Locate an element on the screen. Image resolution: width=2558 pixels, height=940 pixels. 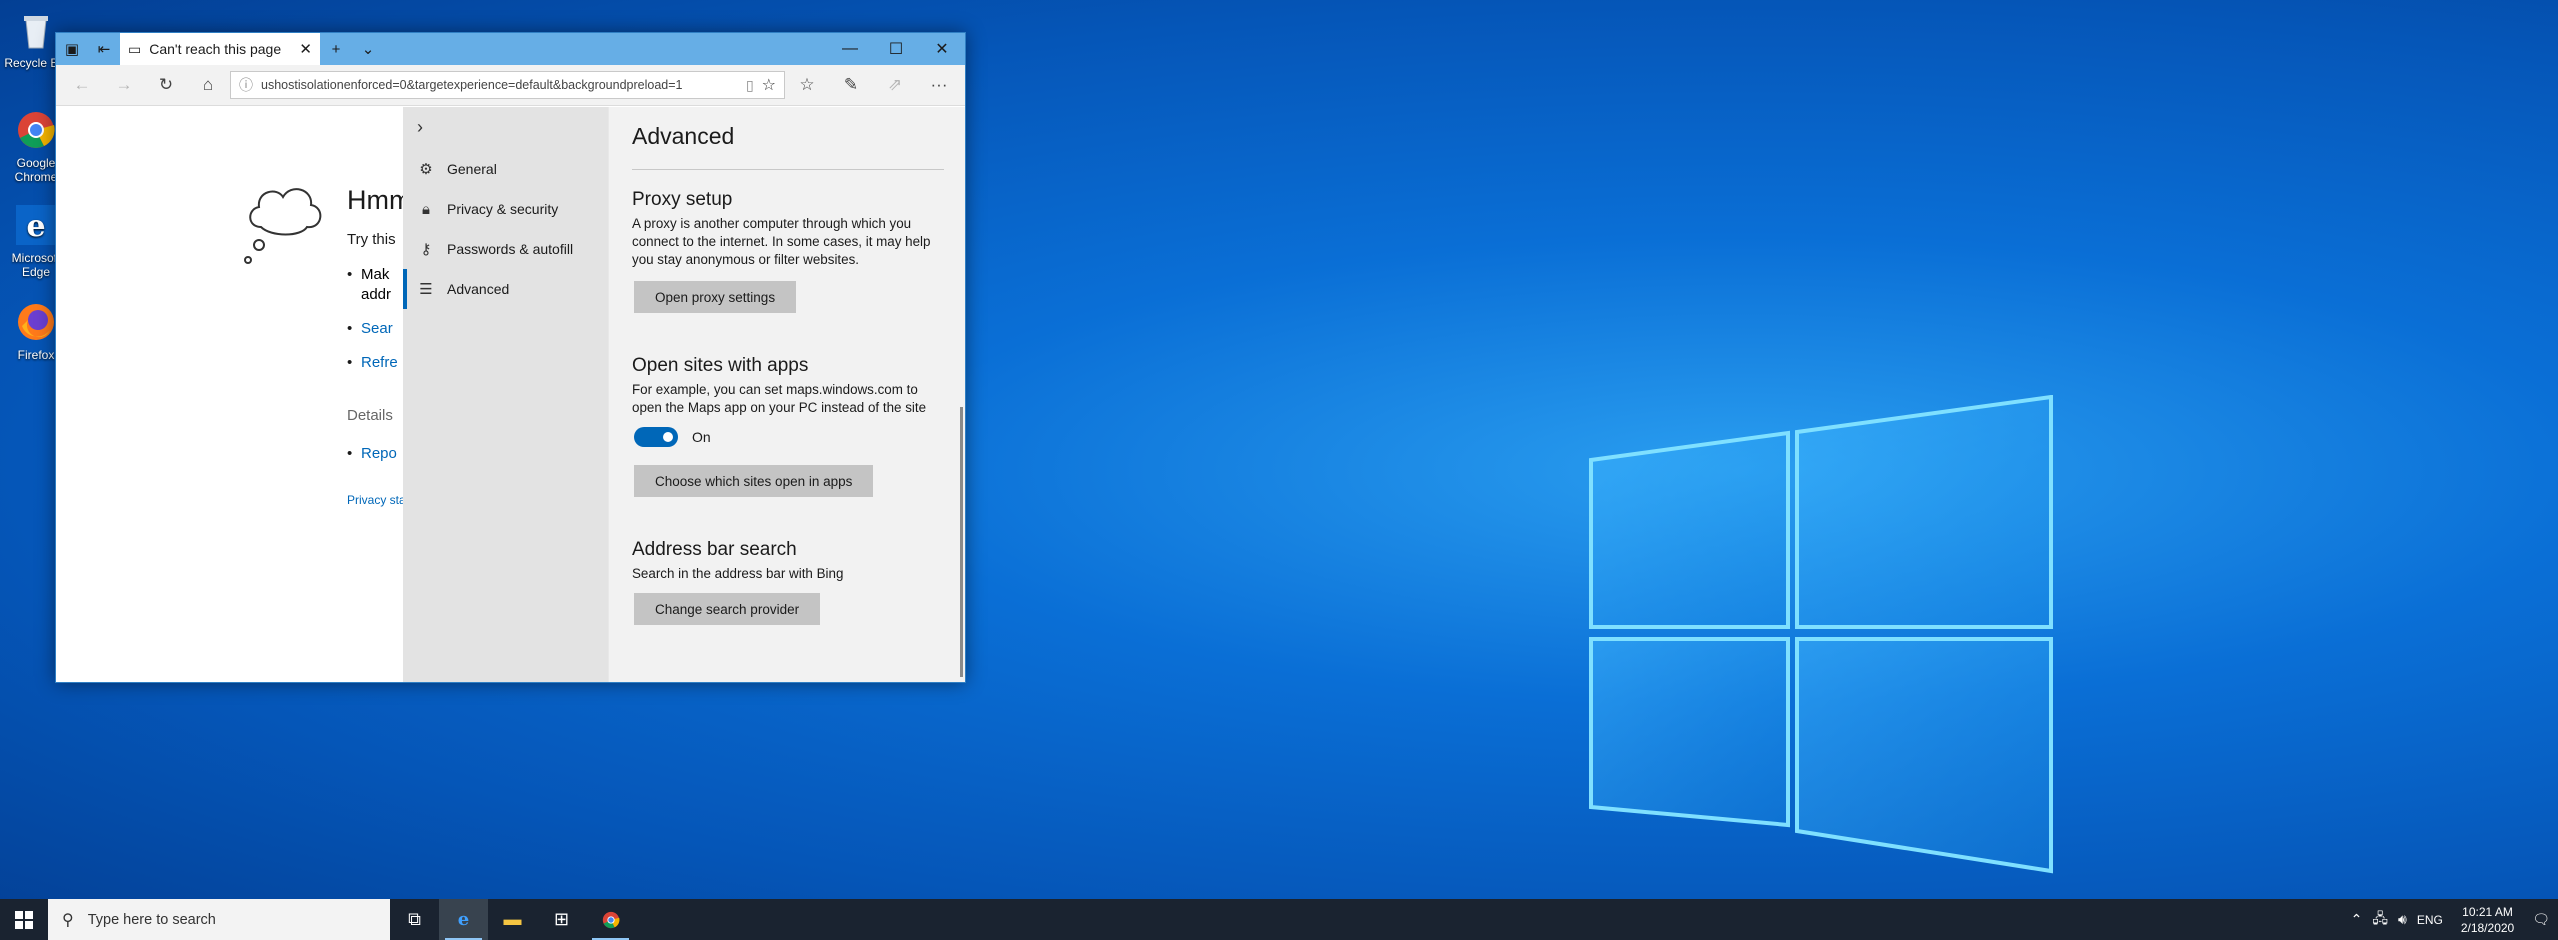
info-icon: ⓘ is located at coordinates (246, 85).